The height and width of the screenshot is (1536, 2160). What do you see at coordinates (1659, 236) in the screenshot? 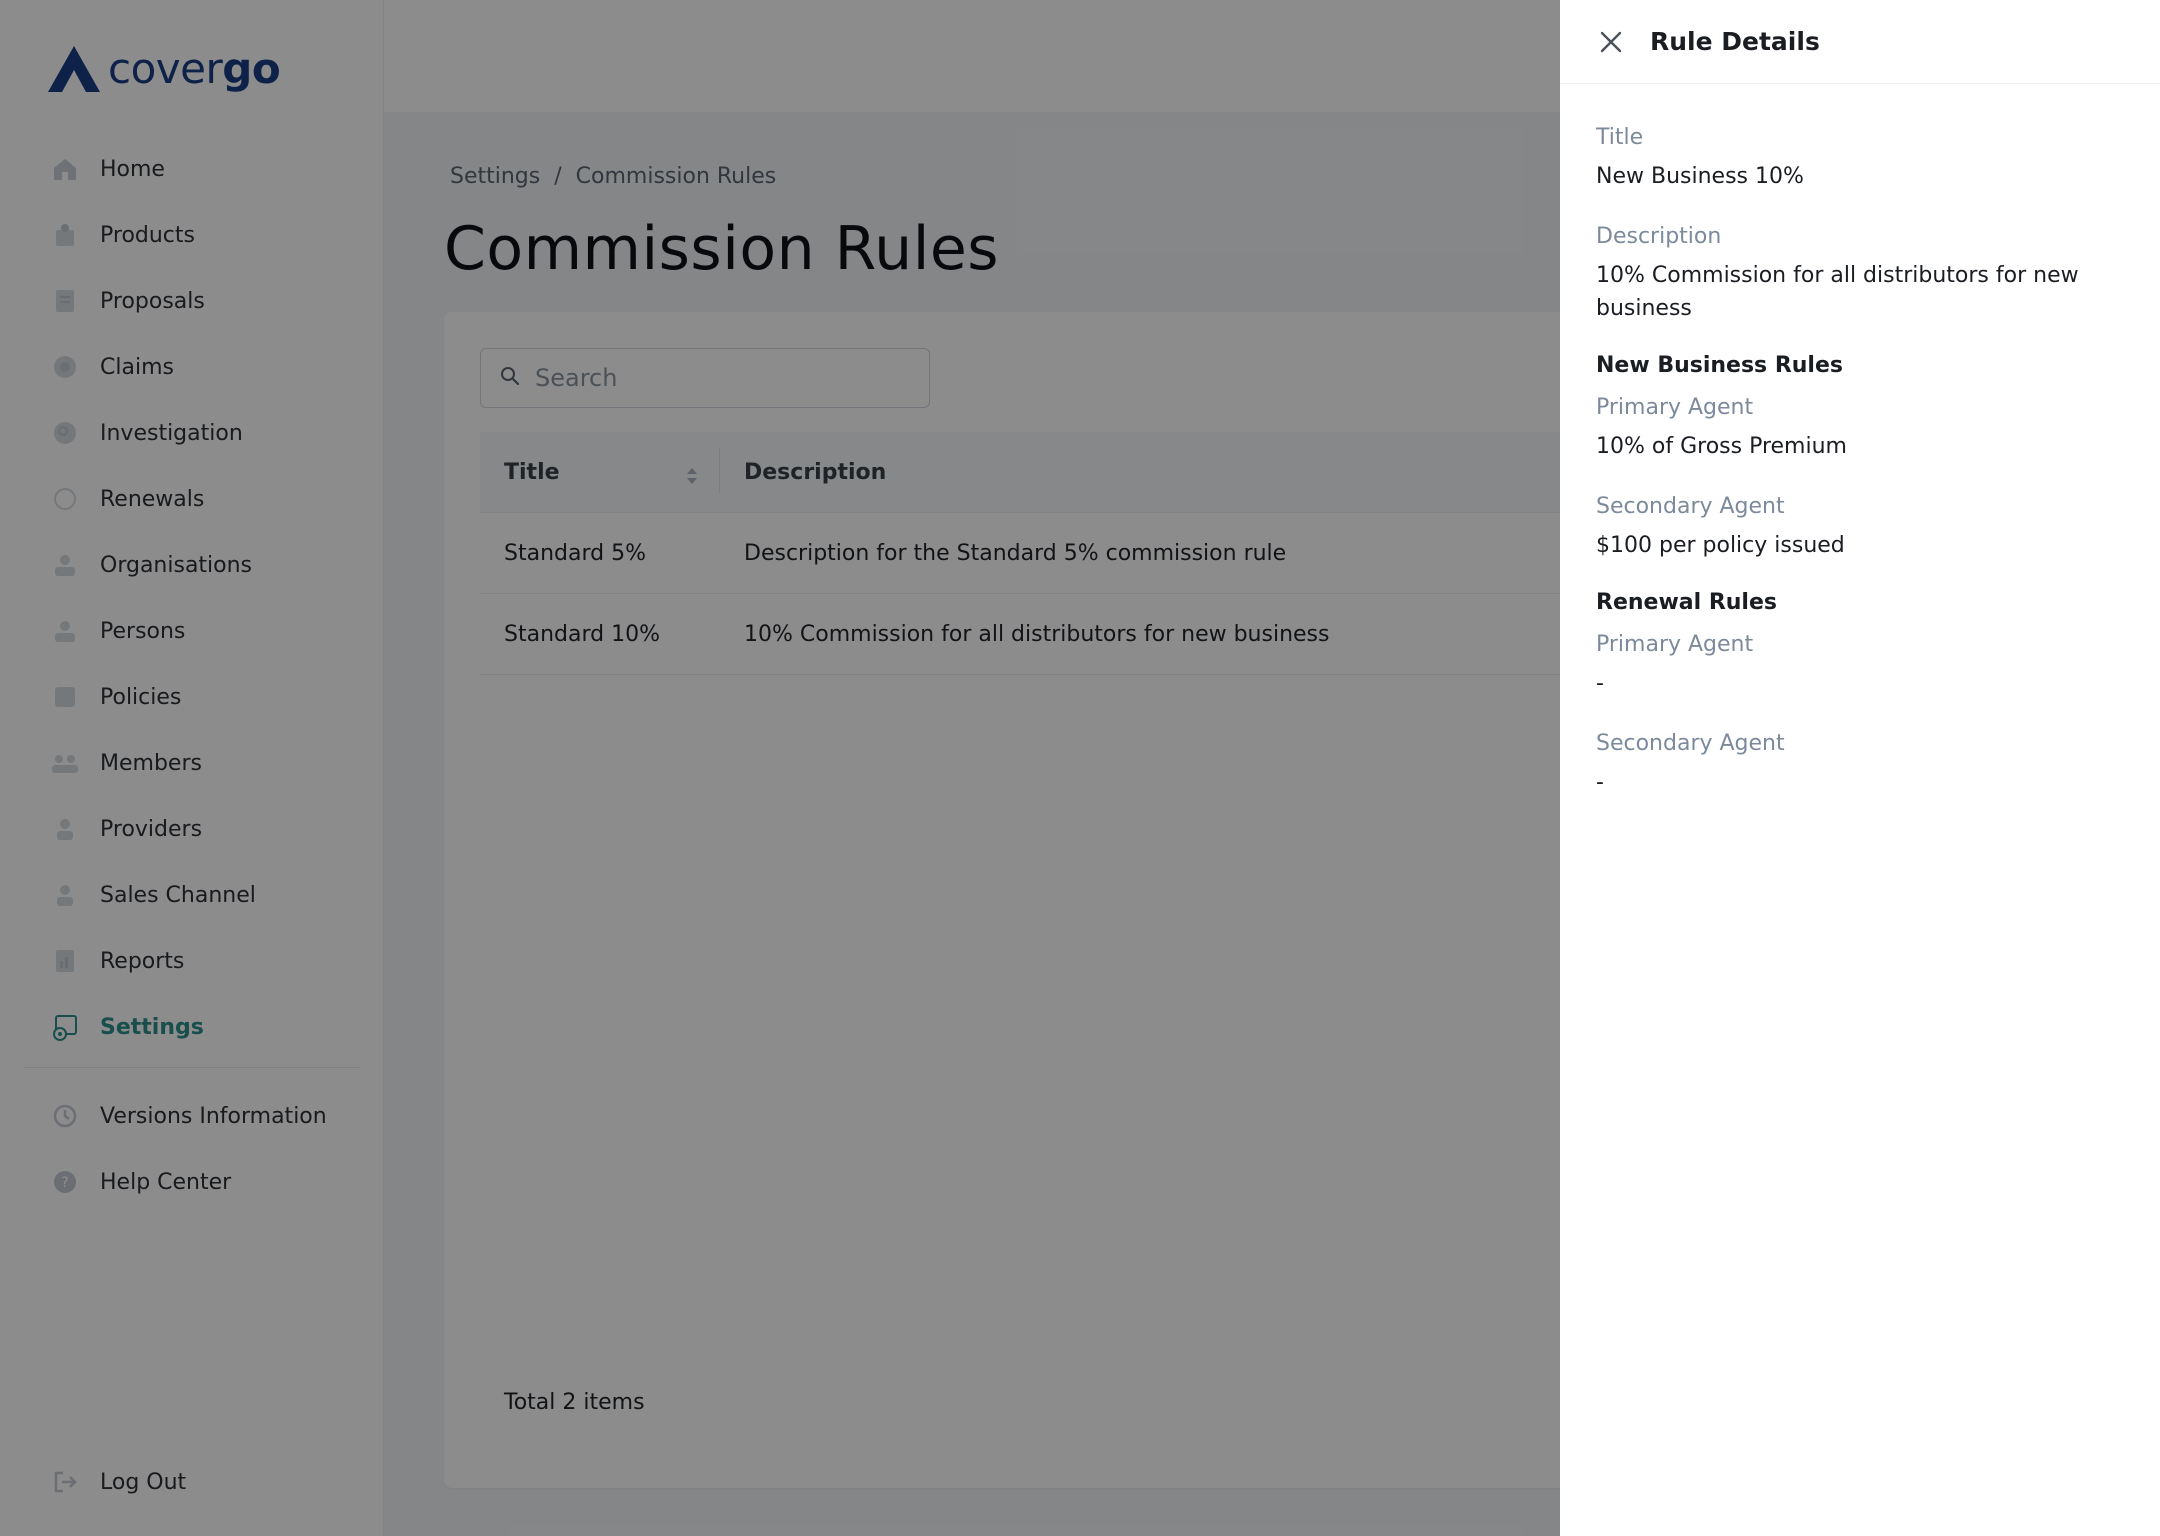
I see `field-label: Description` at bounding box center [1659, 236].